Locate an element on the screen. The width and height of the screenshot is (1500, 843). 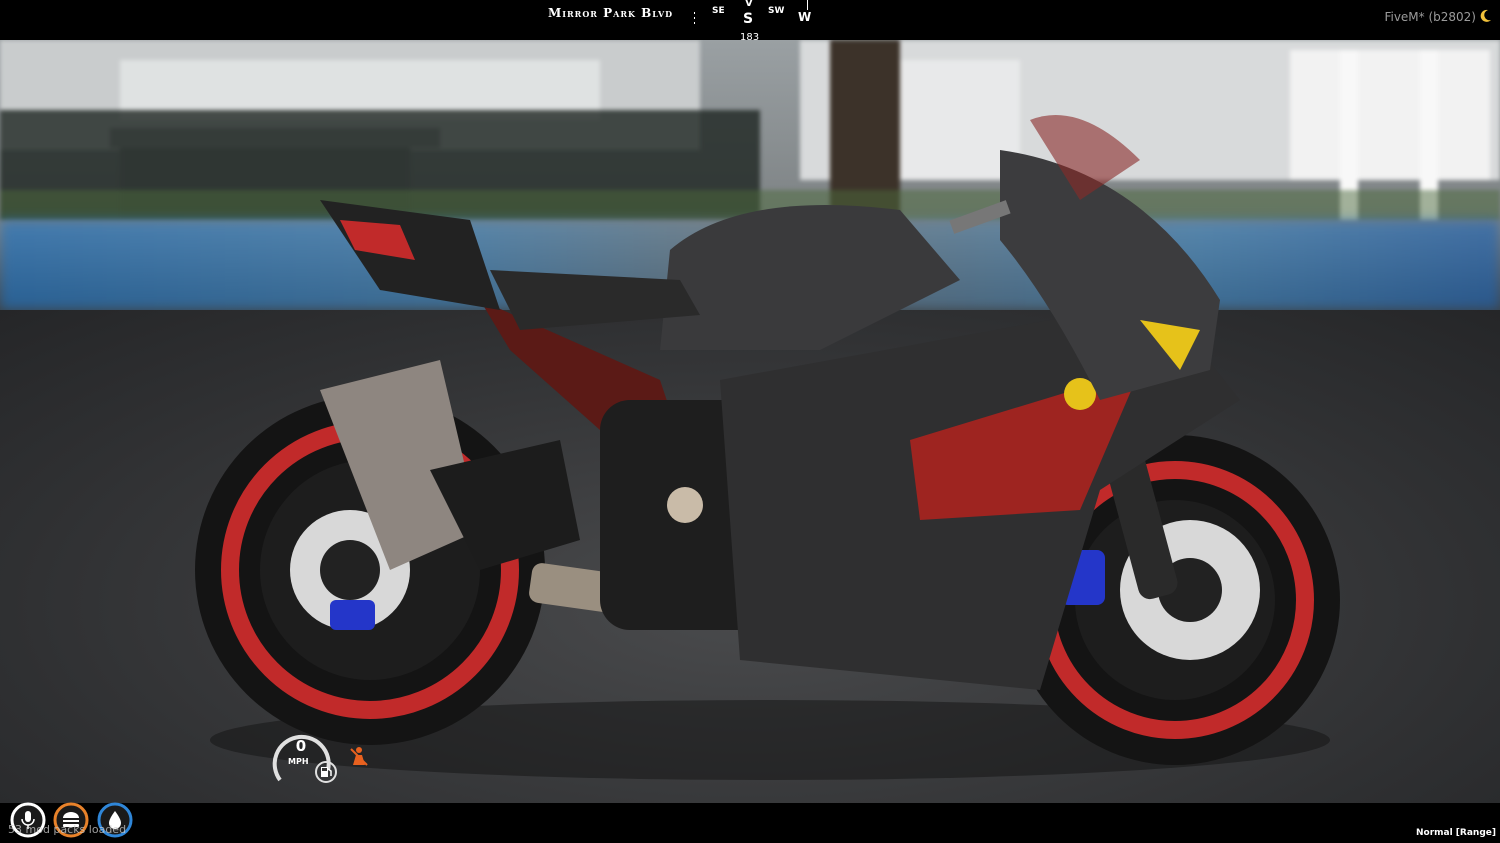
fuel-icon is located at coordinates (326, 772).